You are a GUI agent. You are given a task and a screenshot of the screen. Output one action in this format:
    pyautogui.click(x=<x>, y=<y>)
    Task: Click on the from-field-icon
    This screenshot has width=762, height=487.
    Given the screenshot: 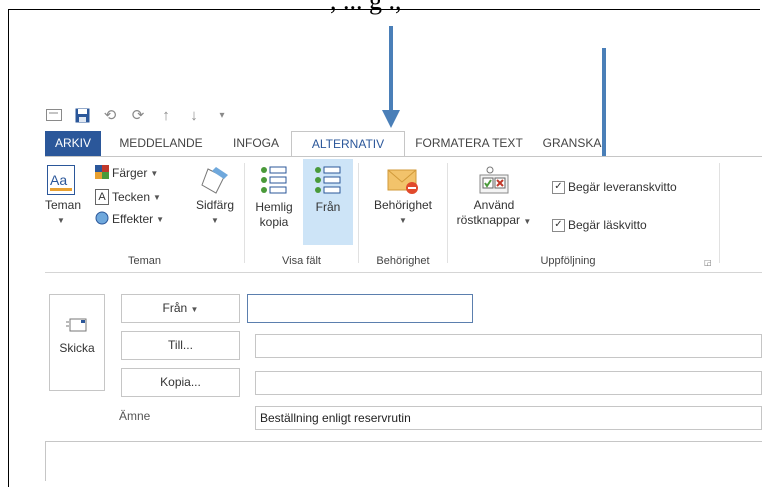 What is the action you would take?
    pyautogui.click(x=328, y=181)
    